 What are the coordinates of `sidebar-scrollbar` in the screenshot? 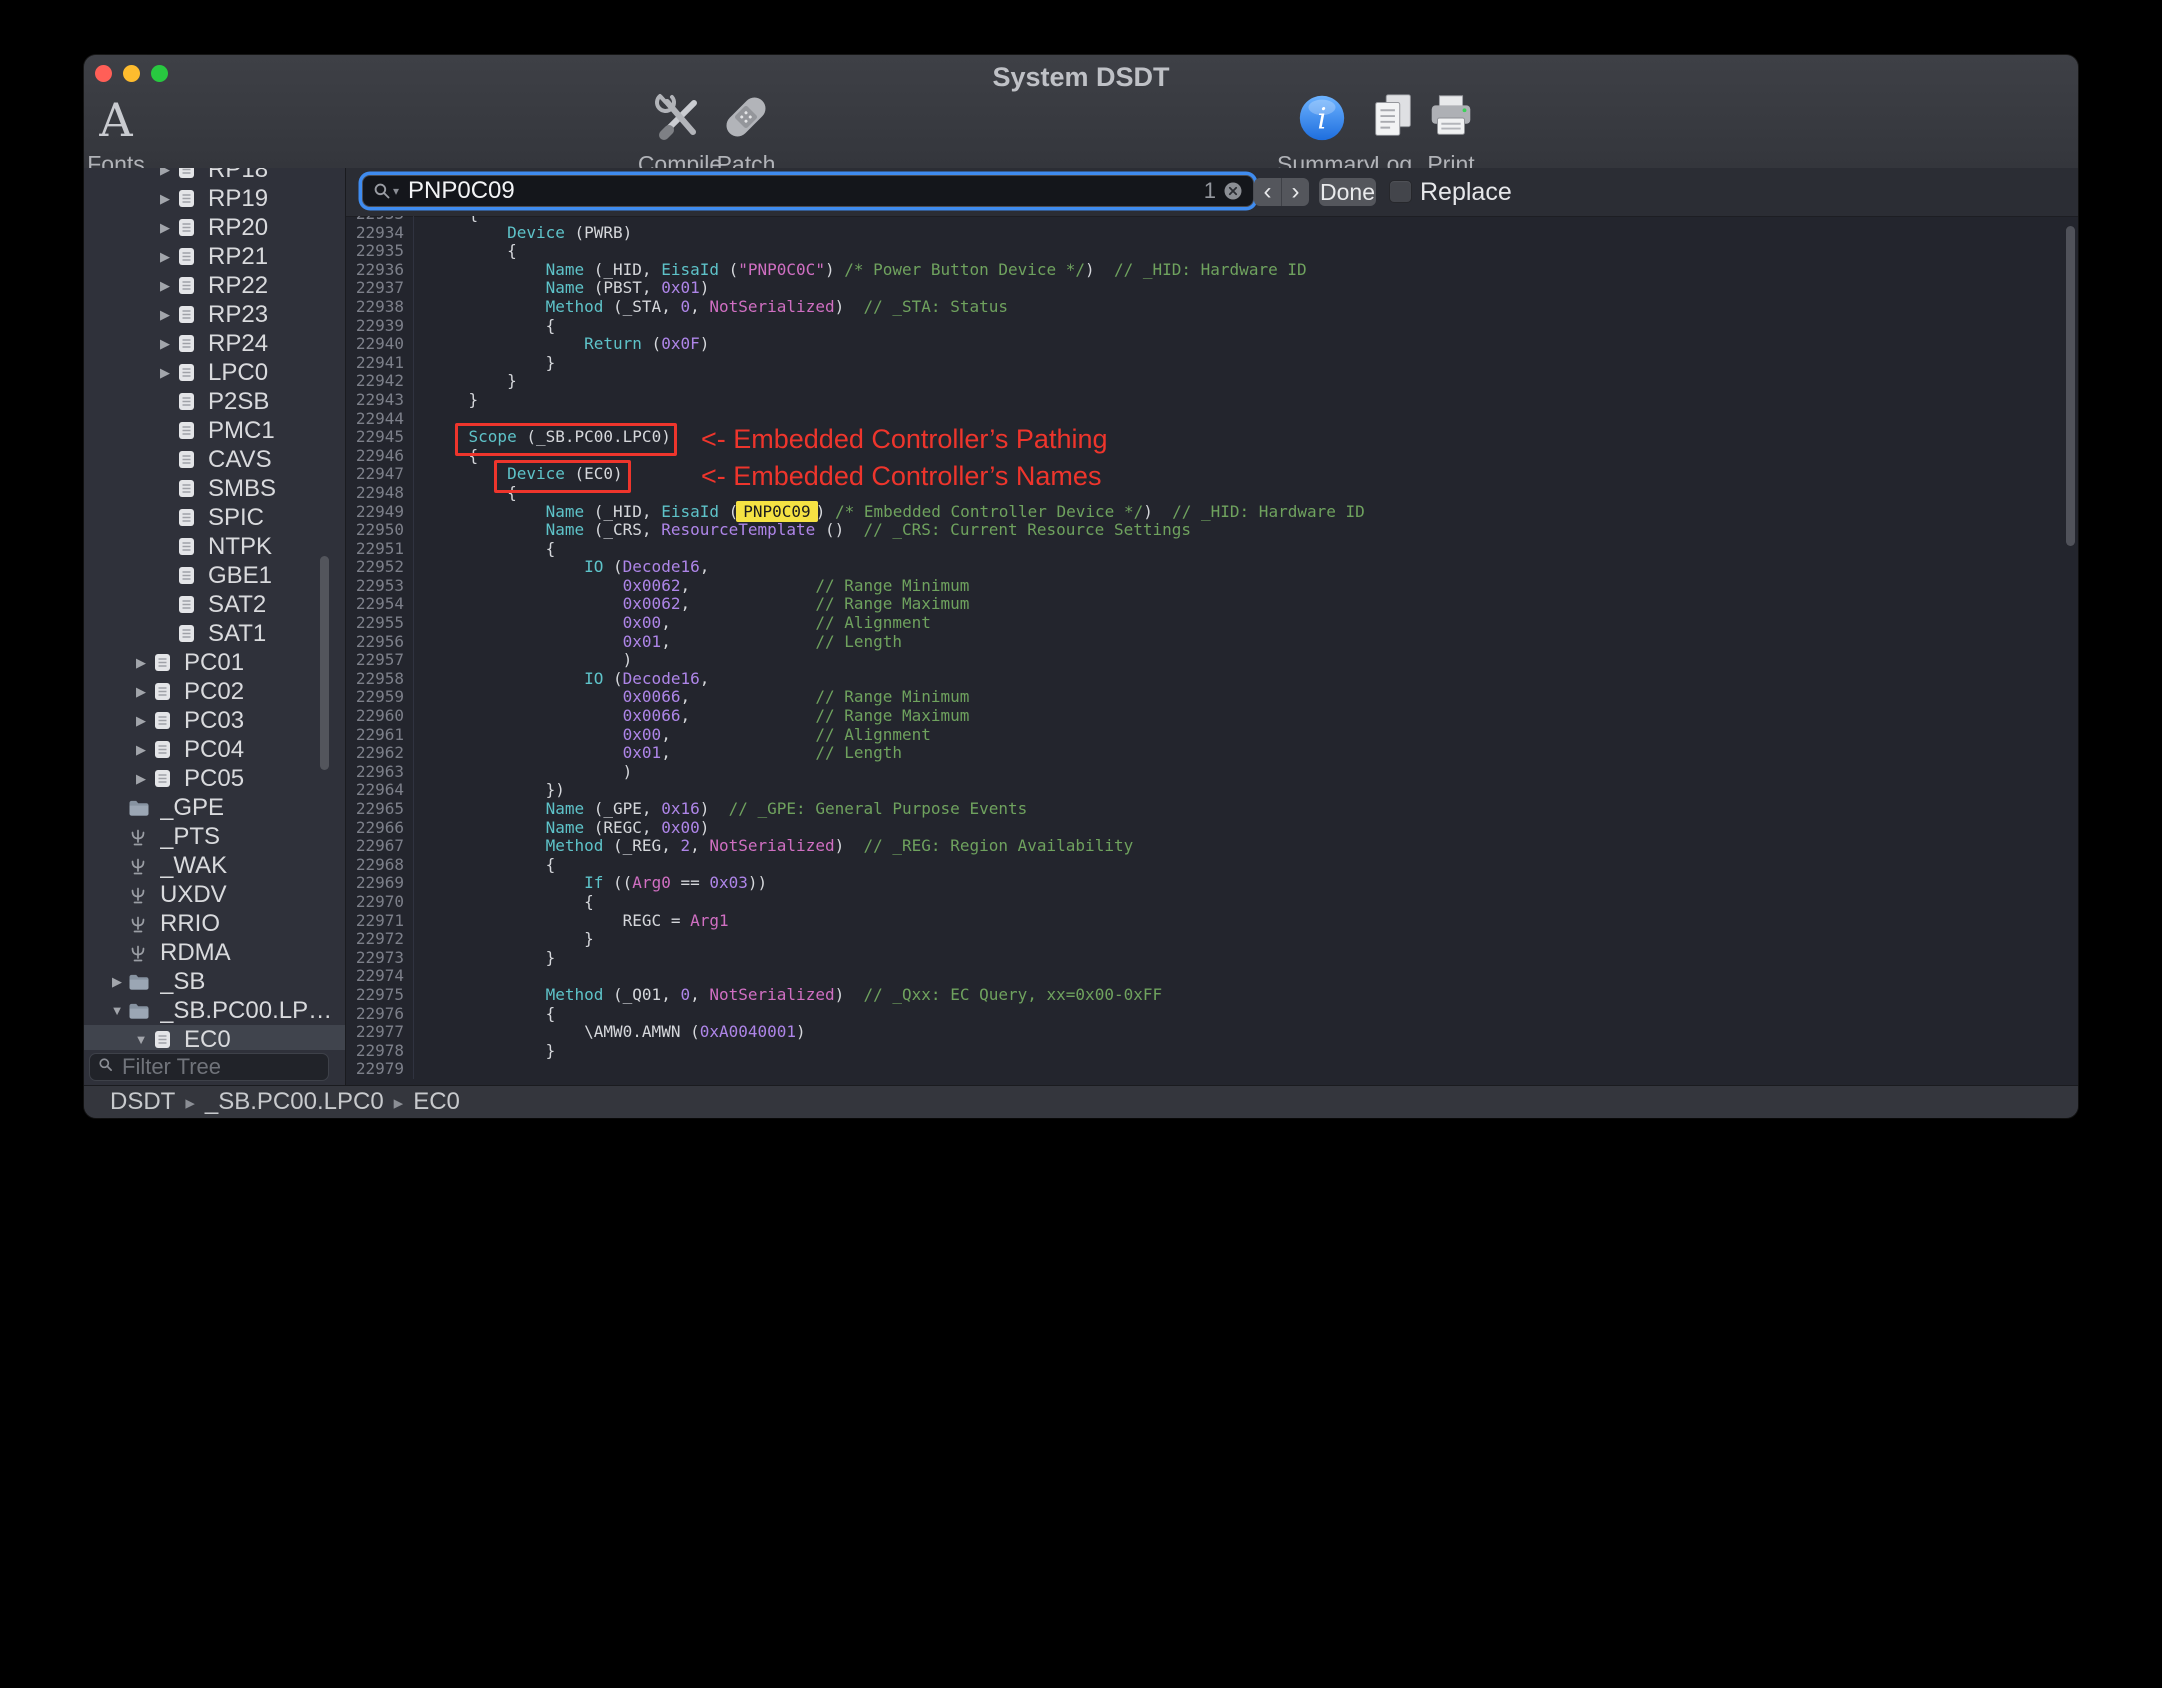 It's located at (324, 663).